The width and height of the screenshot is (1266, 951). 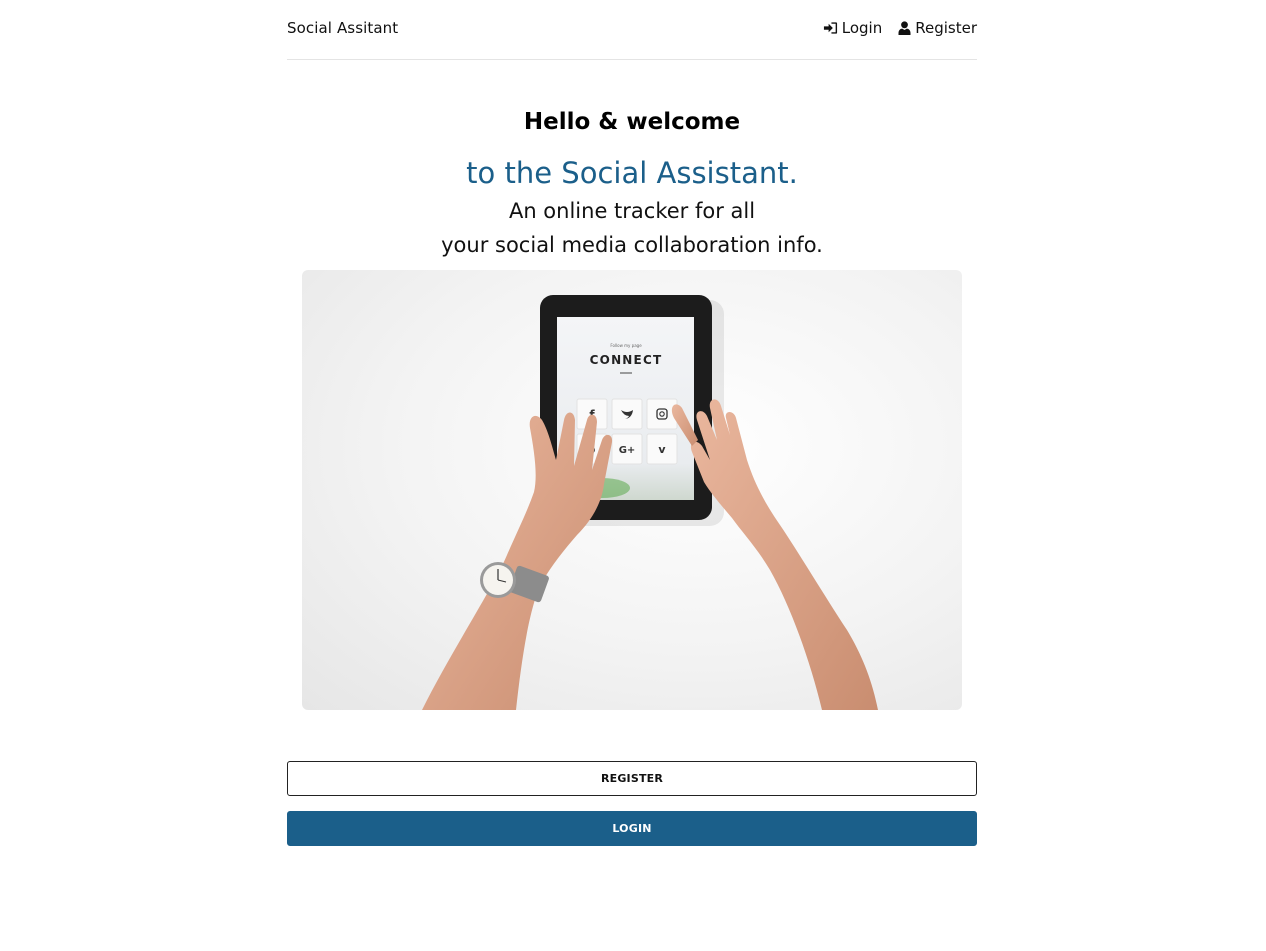 What do you see at coordinates (830, 28) in the screenshot?
I see `sign-in-icon` at bounding box center [830, 28].